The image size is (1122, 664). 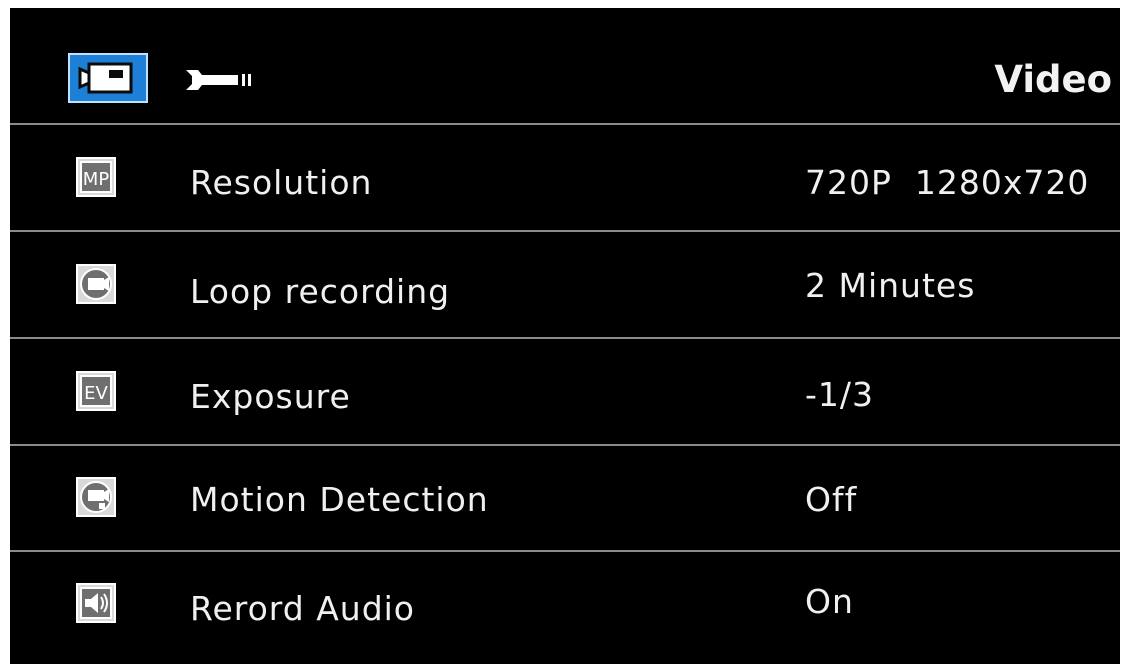 I want to click on tab-setup, so click(x=218, y=80).